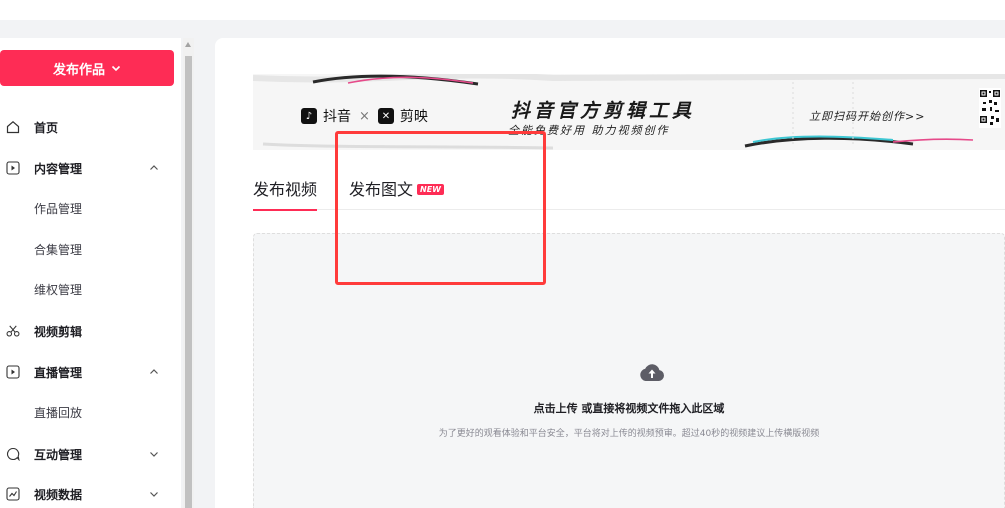  I want to click on scrollbar-thumb, so click(188, 282).